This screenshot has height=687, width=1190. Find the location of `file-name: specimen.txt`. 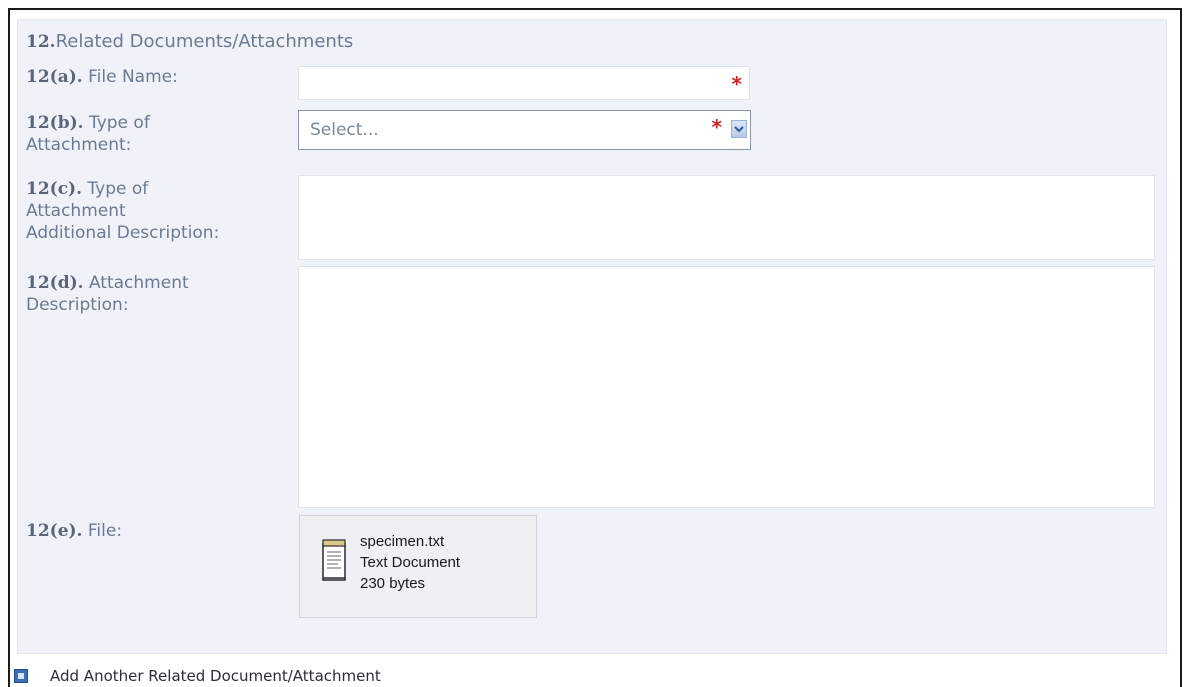

file-name: specimen.txt is located at coordinates (402, 541).